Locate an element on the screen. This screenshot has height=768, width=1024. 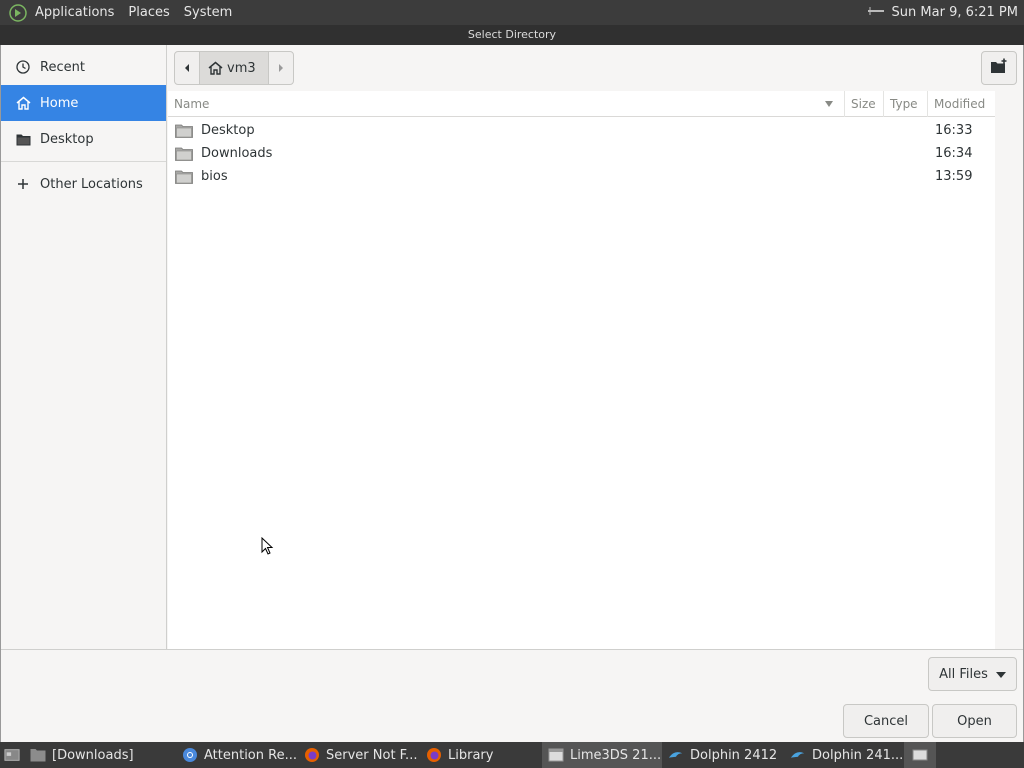
taskbar-item-downloads: [Downloads] is located at coordinates (100, 755).